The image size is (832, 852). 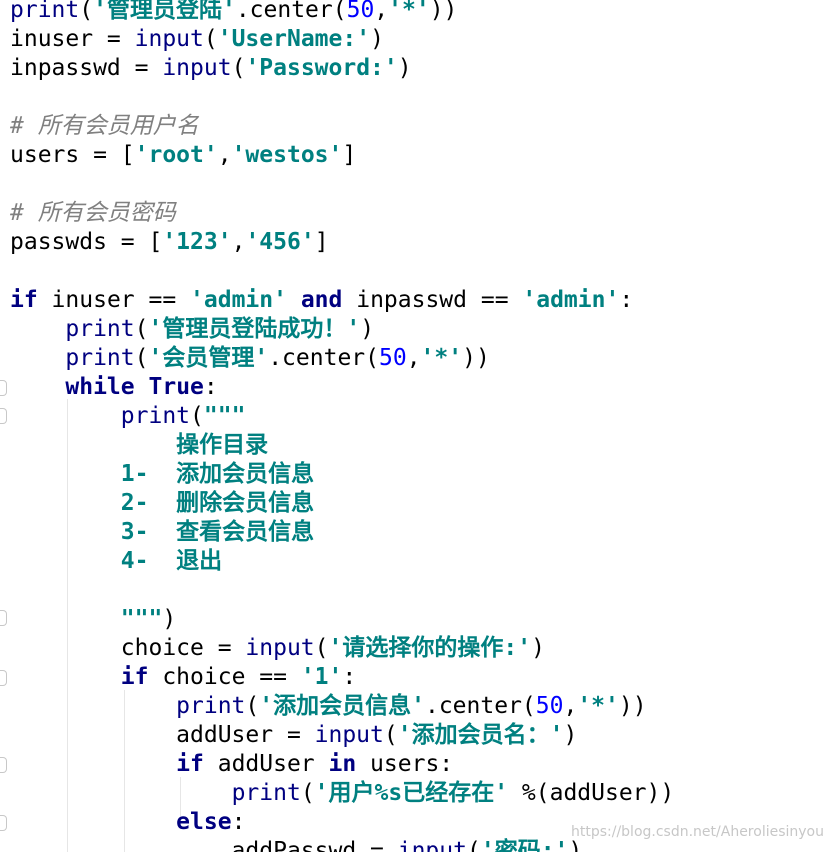 What do you see at coordinates (238, 300) in the screenshot?
I see `code-token: 'admin'` at bounding box center [238, 300].